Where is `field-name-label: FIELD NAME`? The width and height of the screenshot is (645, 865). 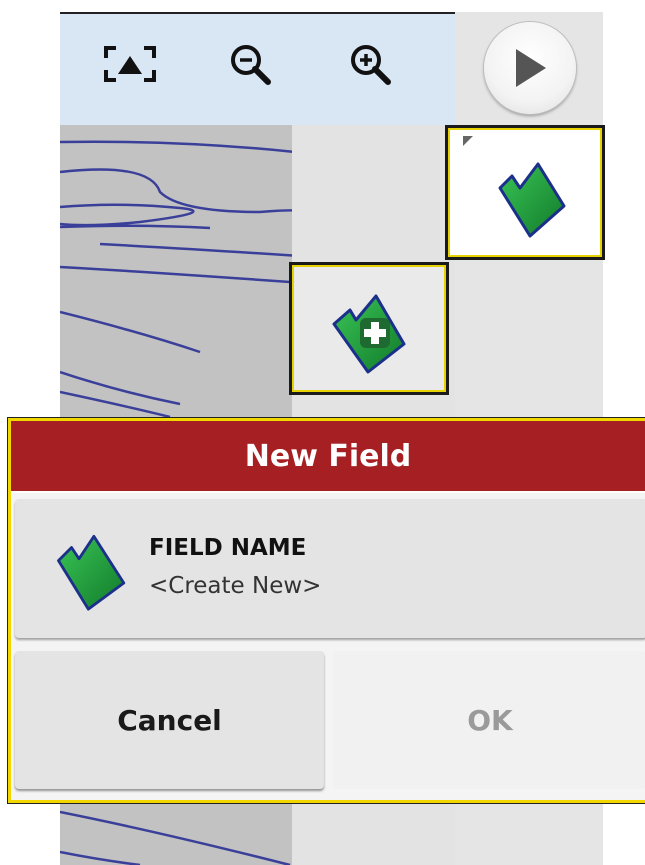 field-name-label: FIELD NAME is located at coordinates (228, 548).